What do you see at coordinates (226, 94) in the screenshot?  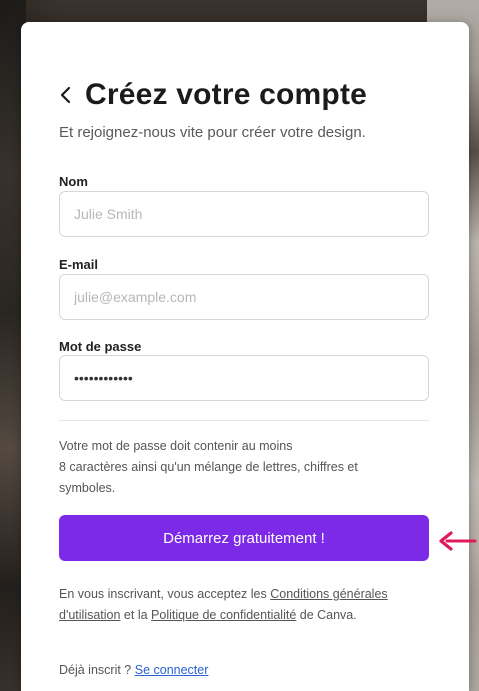 I see `page-title: Créez votre compte` at bounding box center [226, 94].